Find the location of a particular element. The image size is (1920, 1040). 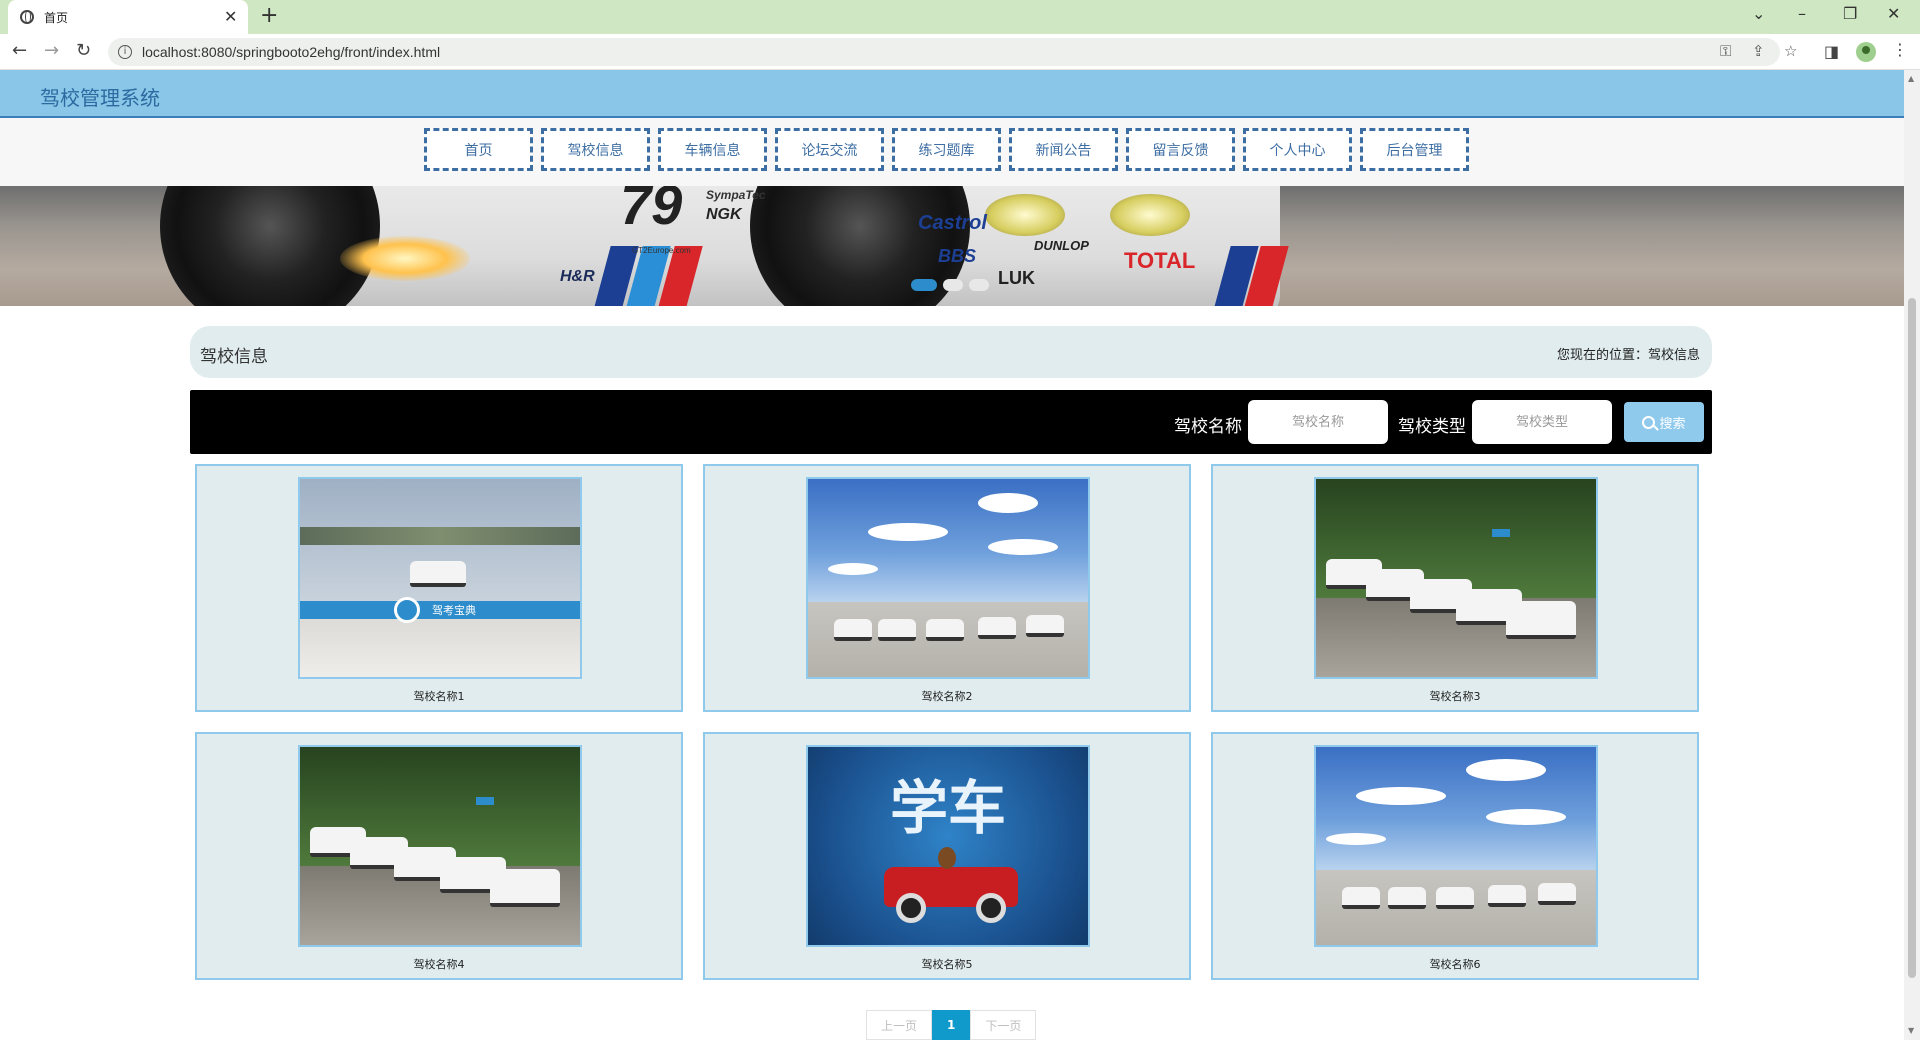

sponsor-castrol: Castrol is located at coordinates (952, 223).